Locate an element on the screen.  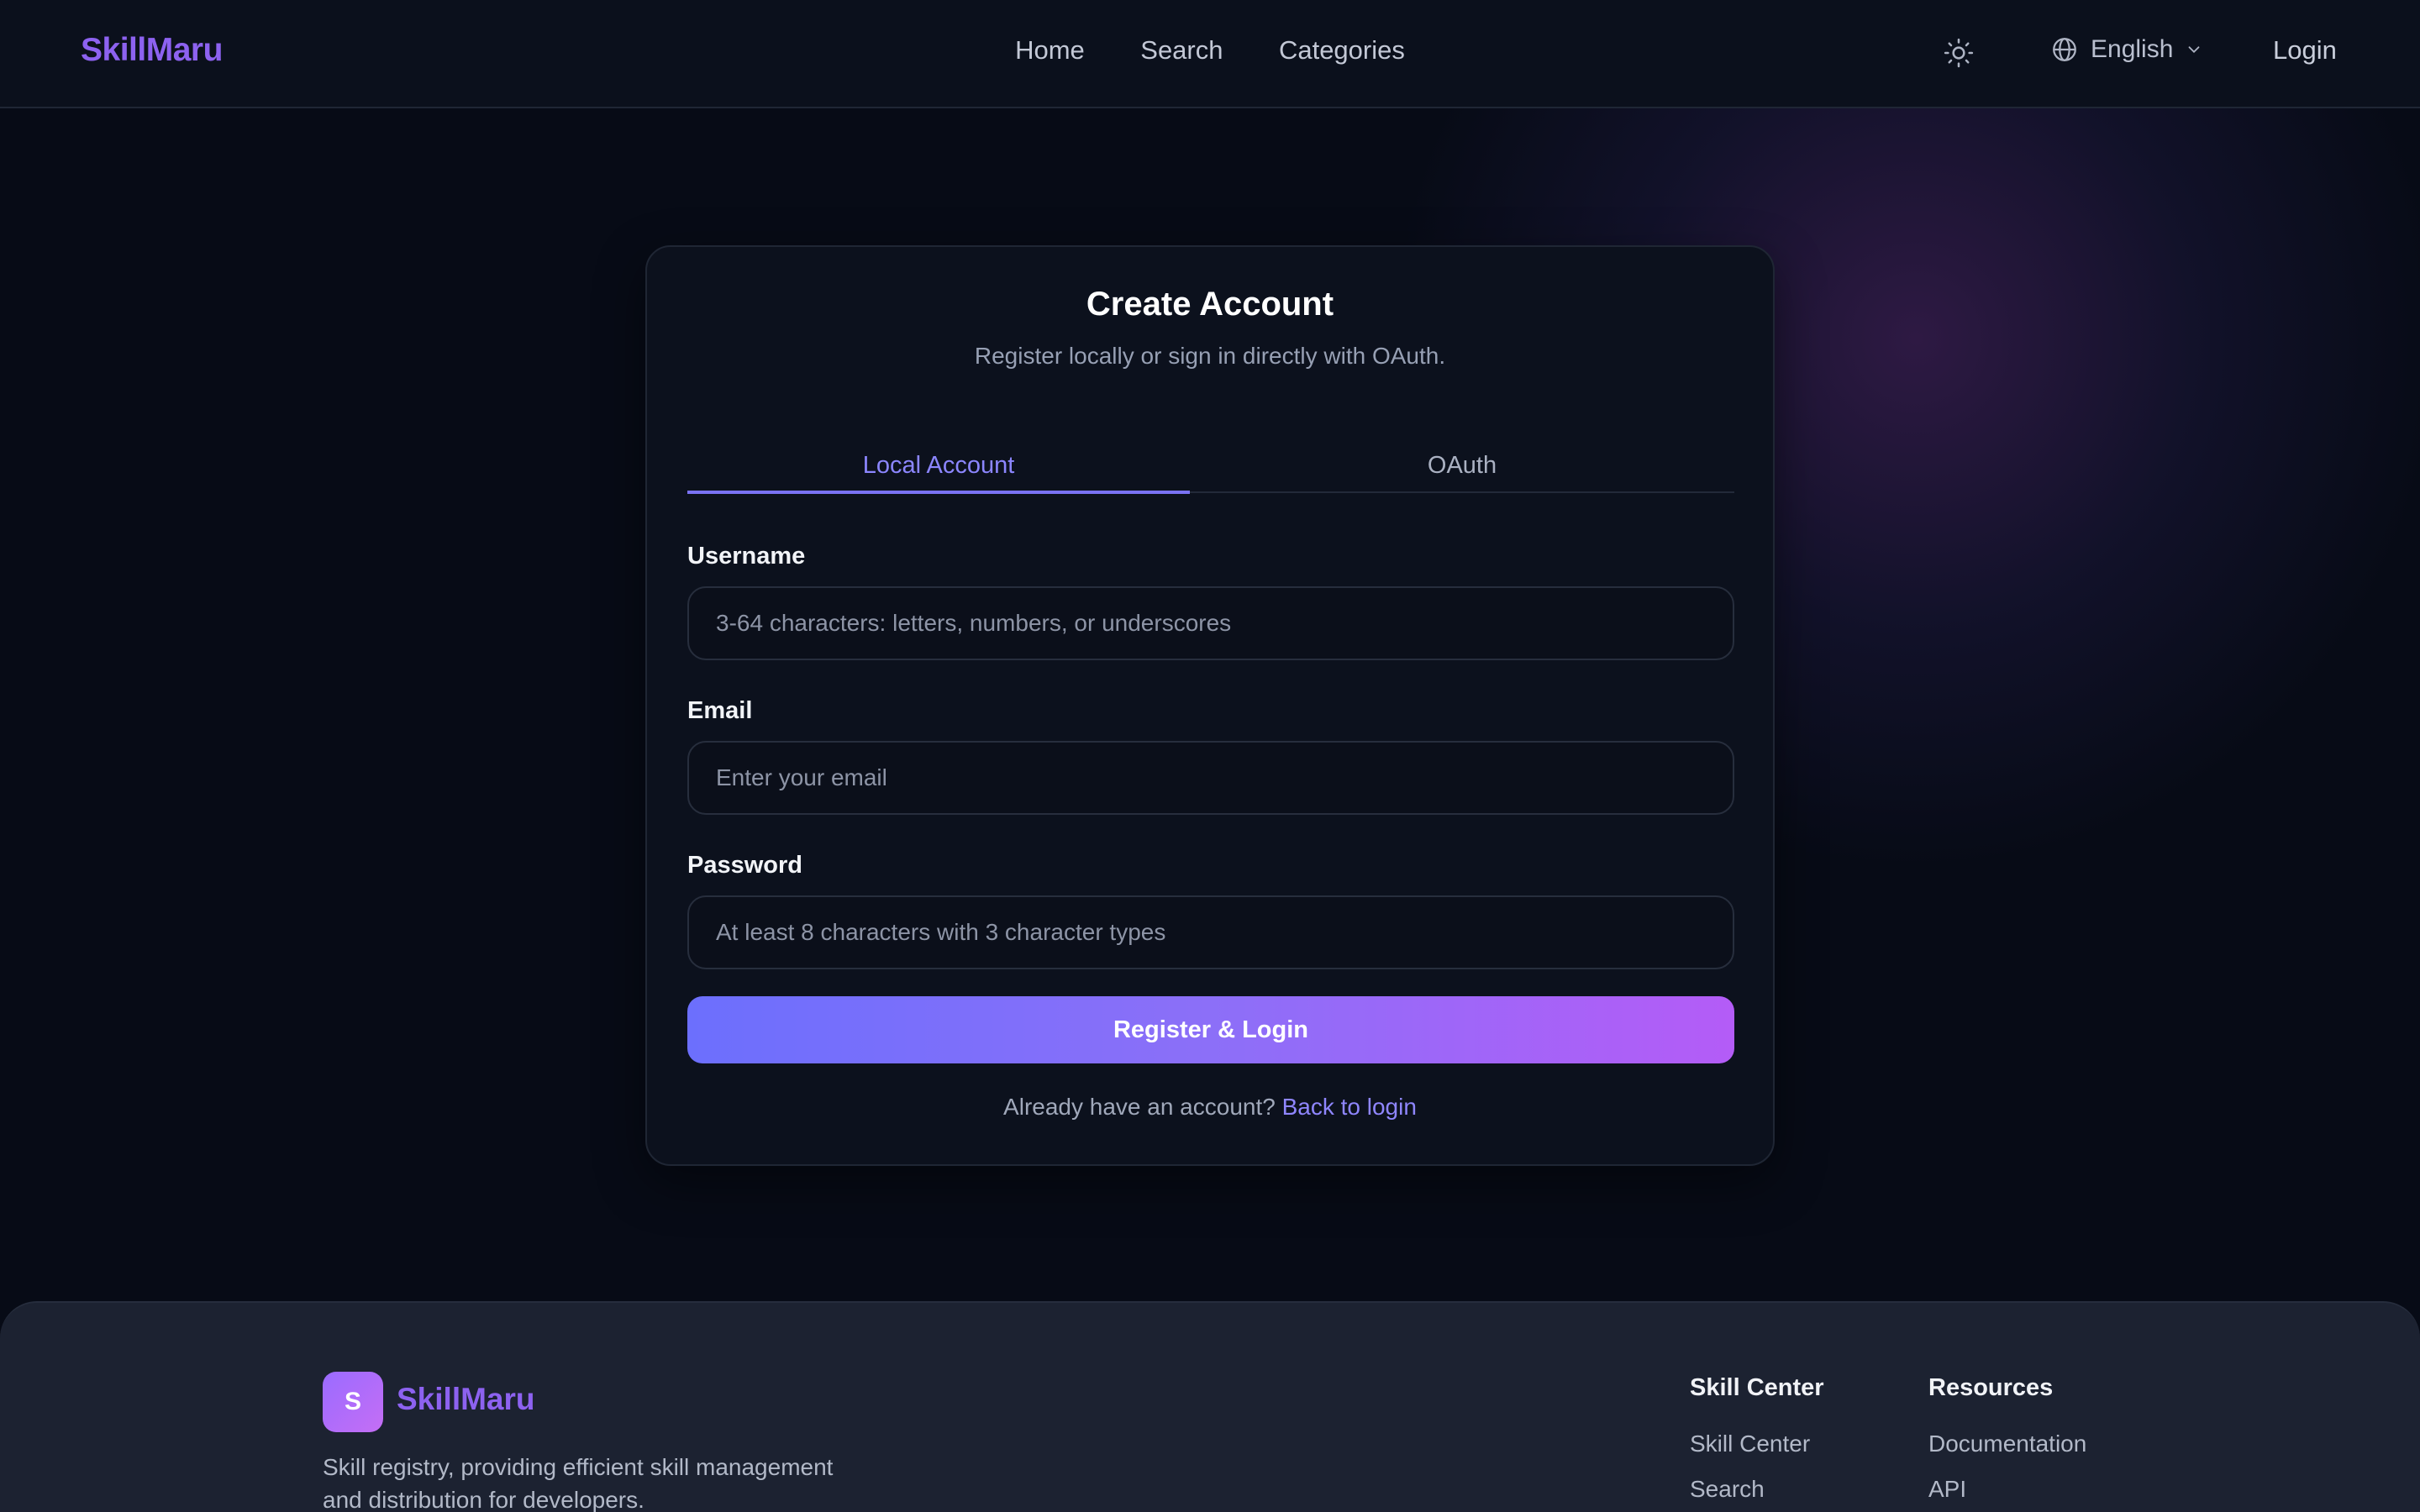
footer-column-skill-center: Skill Center Skill Center Search is located at coordinates (1757, 1443).